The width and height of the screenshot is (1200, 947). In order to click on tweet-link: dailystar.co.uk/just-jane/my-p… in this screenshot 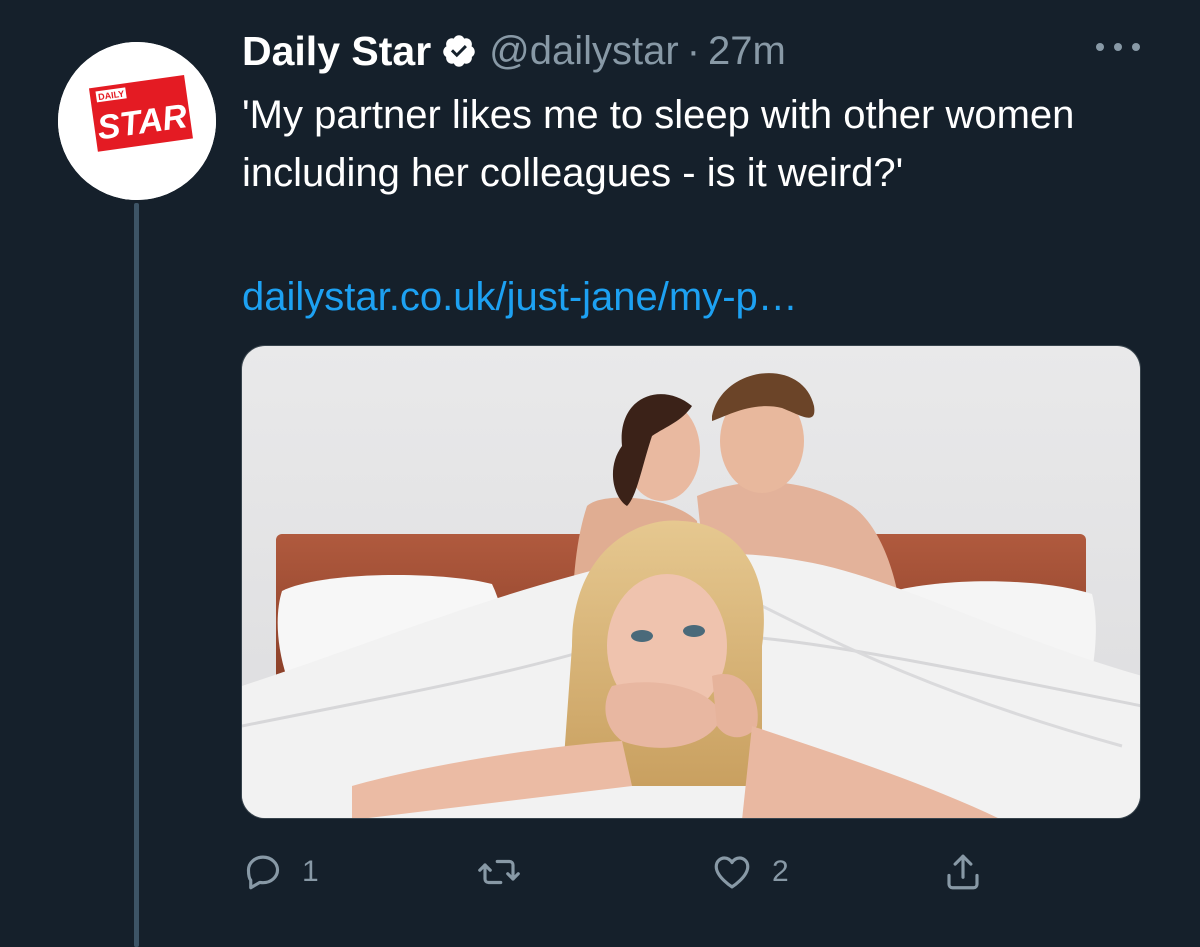, I will do `click(520, 297)`.